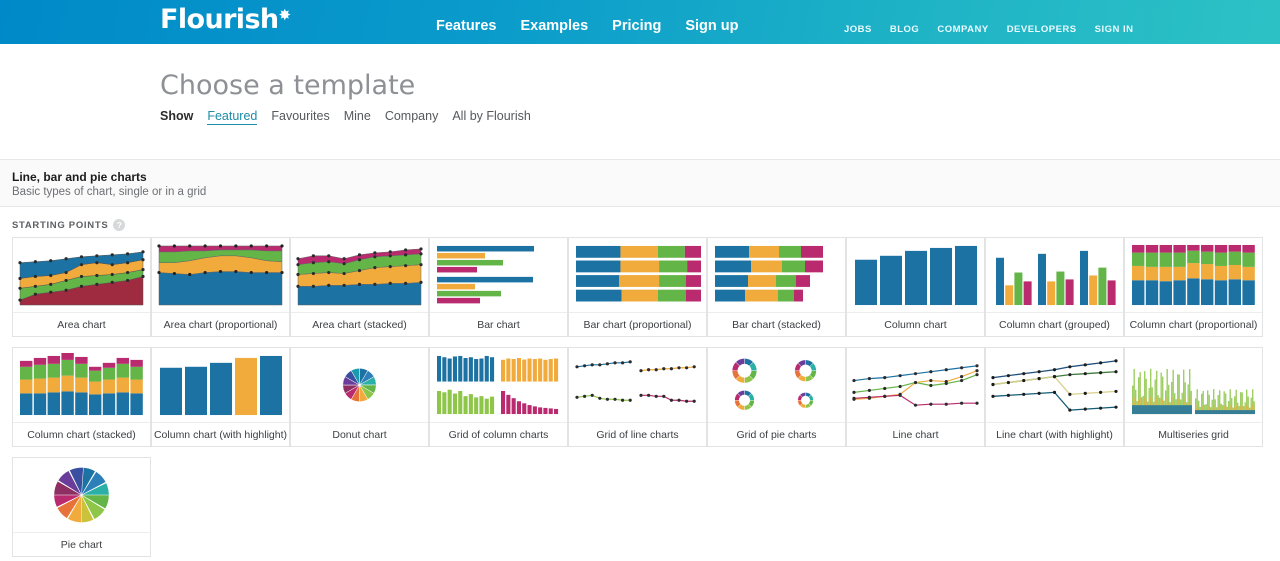  What do you see at coordinates (81, 324) in the screenshot?
I see `template-card-label: Area chart` at bounding box center [81, 324].